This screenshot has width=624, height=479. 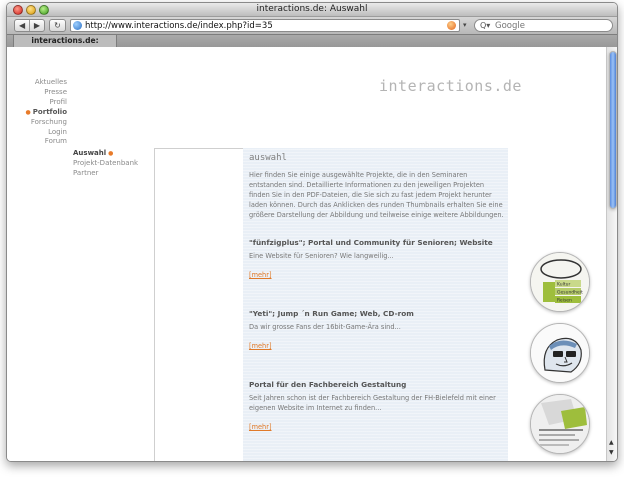 What do you see at coordinates (613, 130) in the screenshot?
I see `scrollbar-thumb` at bounding box center [613, 130].